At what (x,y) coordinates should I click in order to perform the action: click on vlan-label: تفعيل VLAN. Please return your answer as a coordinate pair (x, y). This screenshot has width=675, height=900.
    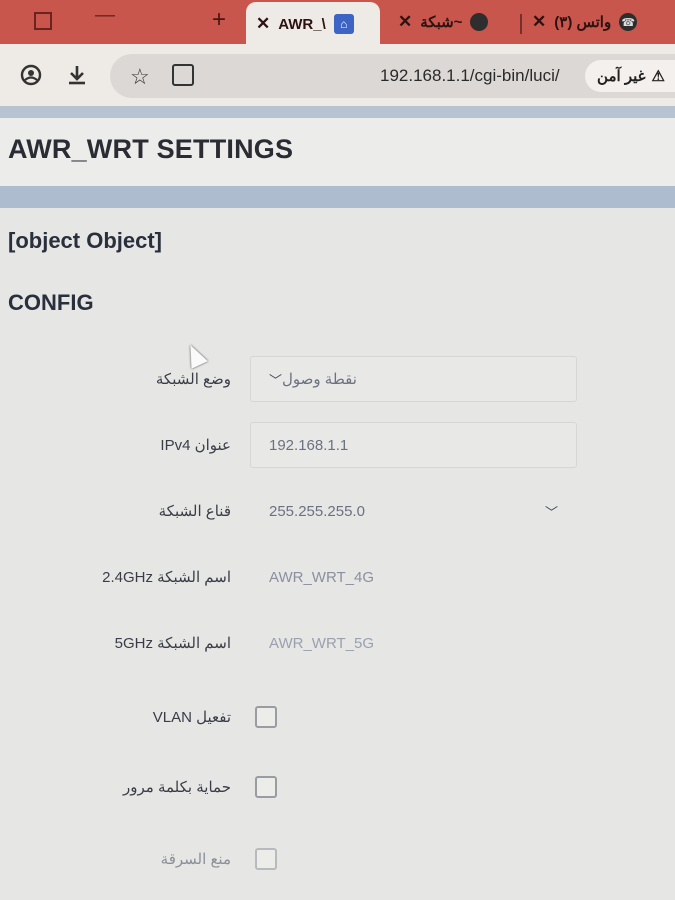
    Looking at the image, I should click on (191, 717).